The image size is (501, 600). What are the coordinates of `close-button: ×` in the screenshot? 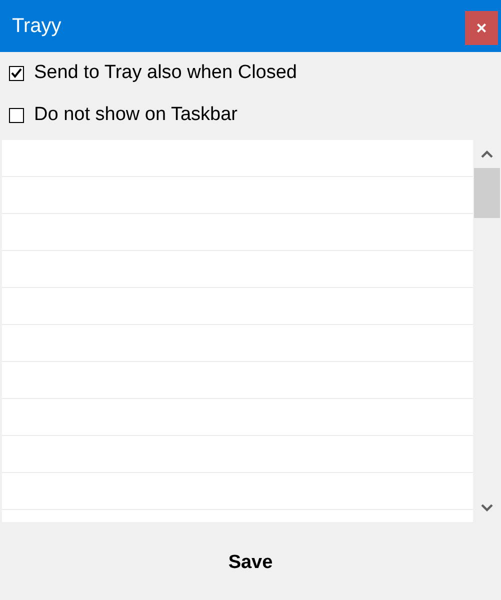 It's located at (481, 28).